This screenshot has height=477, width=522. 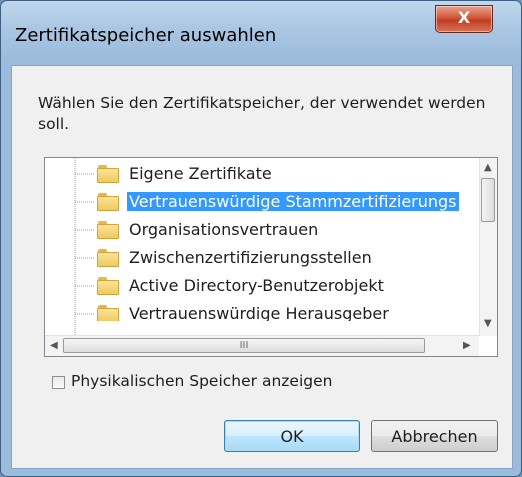 I want to click on tree-item-label: Eigene Zertifikate, so click(x=200, y=173).